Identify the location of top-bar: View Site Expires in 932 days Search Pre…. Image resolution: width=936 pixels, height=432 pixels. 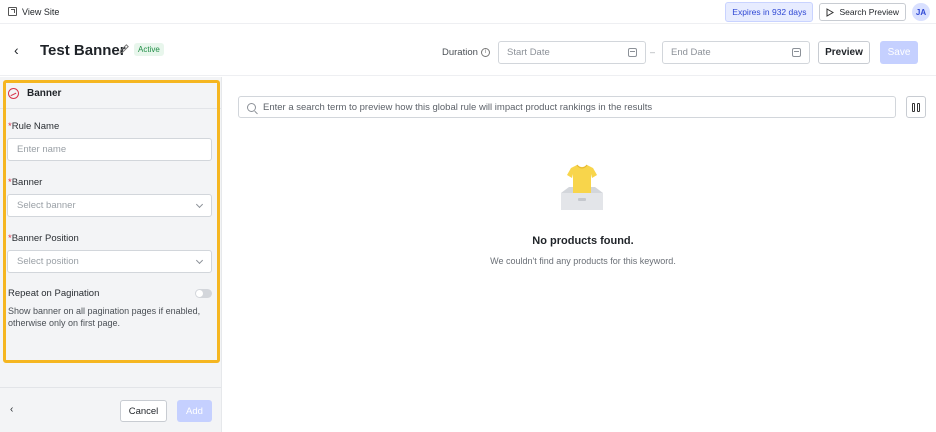
(468, 12).